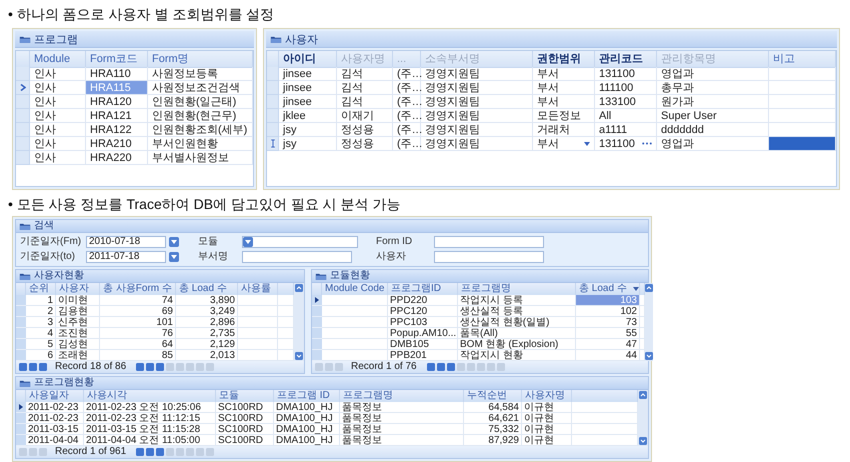 The width and height of the screenshot is (850, 462). Describe the element at coordinates (138, 289) in the screenshot. I see `column-header: 총 사용Form 수` at that location.